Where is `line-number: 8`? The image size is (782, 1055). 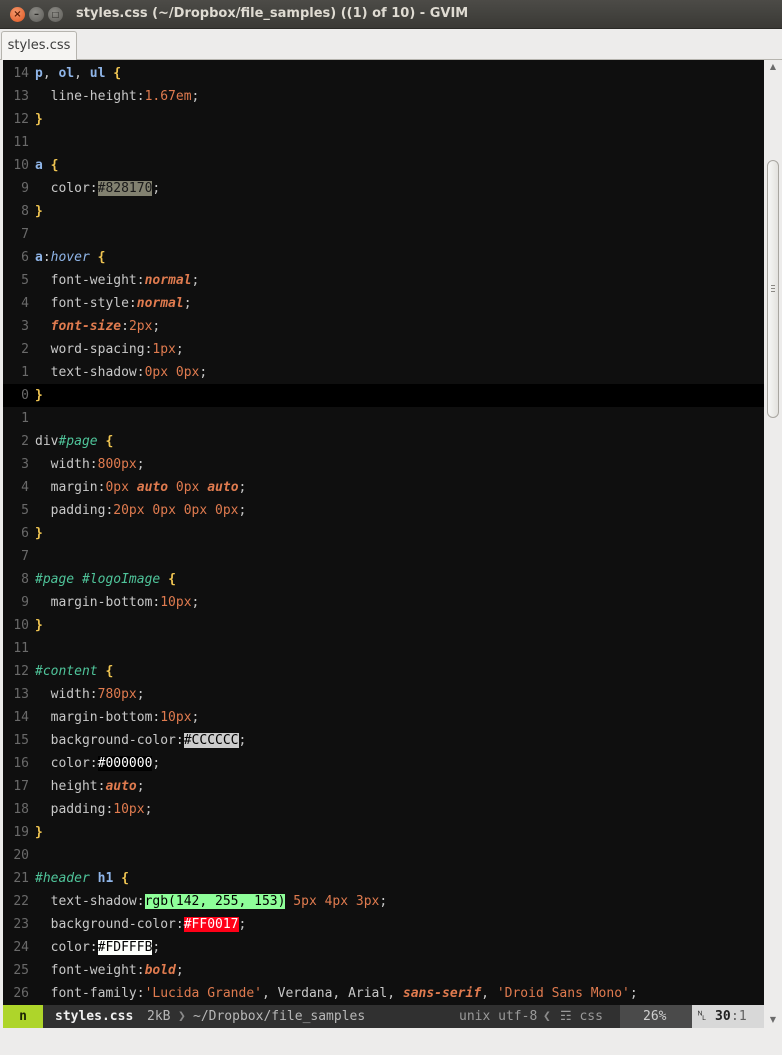 line-number: 8 is located at coordinates (25, 211).